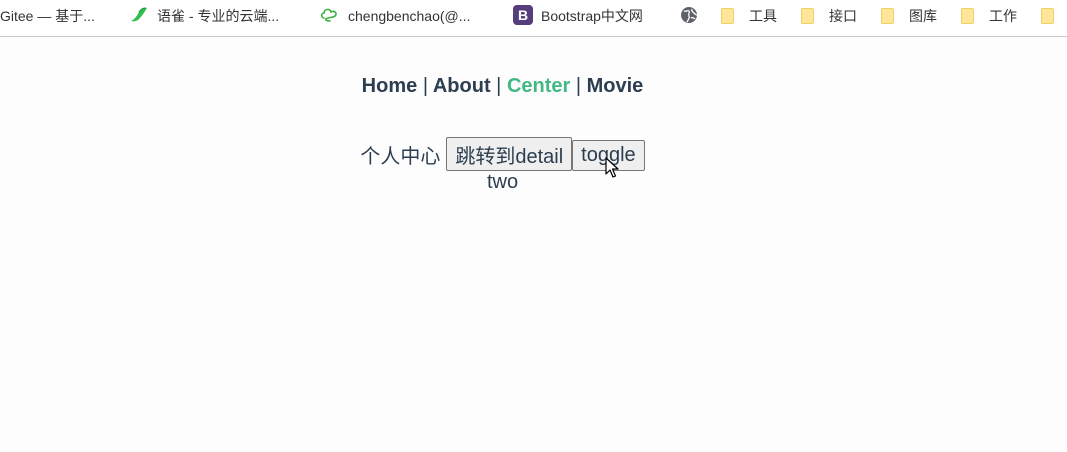  What do you see at coordinates (330, 16) in the screenshot?
I see `cloud-logo-icon` at bounding box center [330, 16].